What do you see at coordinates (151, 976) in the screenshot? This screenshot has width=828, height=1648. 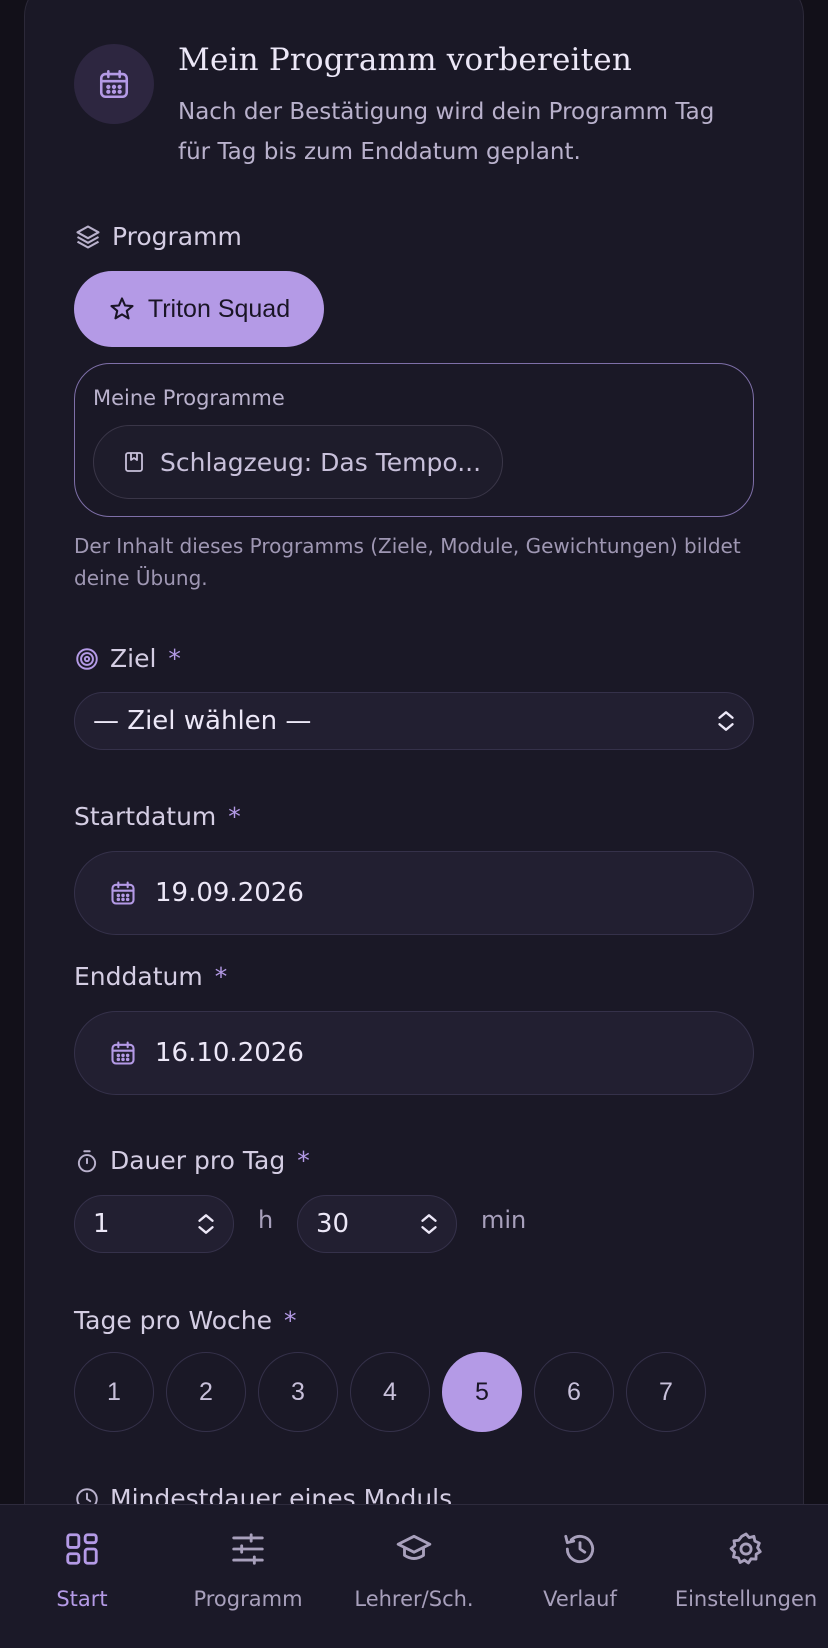 I see `end-date-label: Enddatum *` at bounding box center [151, 976].